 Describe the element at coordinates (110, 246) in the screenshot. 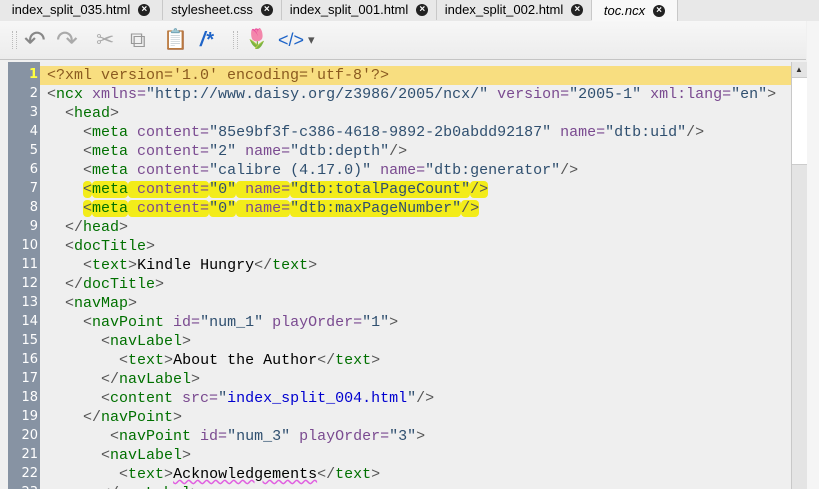

I see `code-token: docTitle` at that location.